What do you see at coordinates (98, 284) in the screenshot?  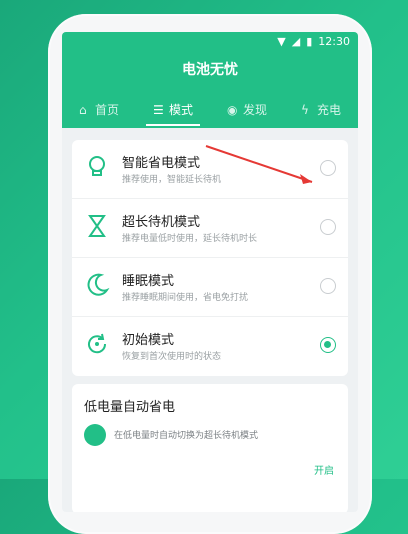 I see `moon-icon` at bounding box center [98, 284].